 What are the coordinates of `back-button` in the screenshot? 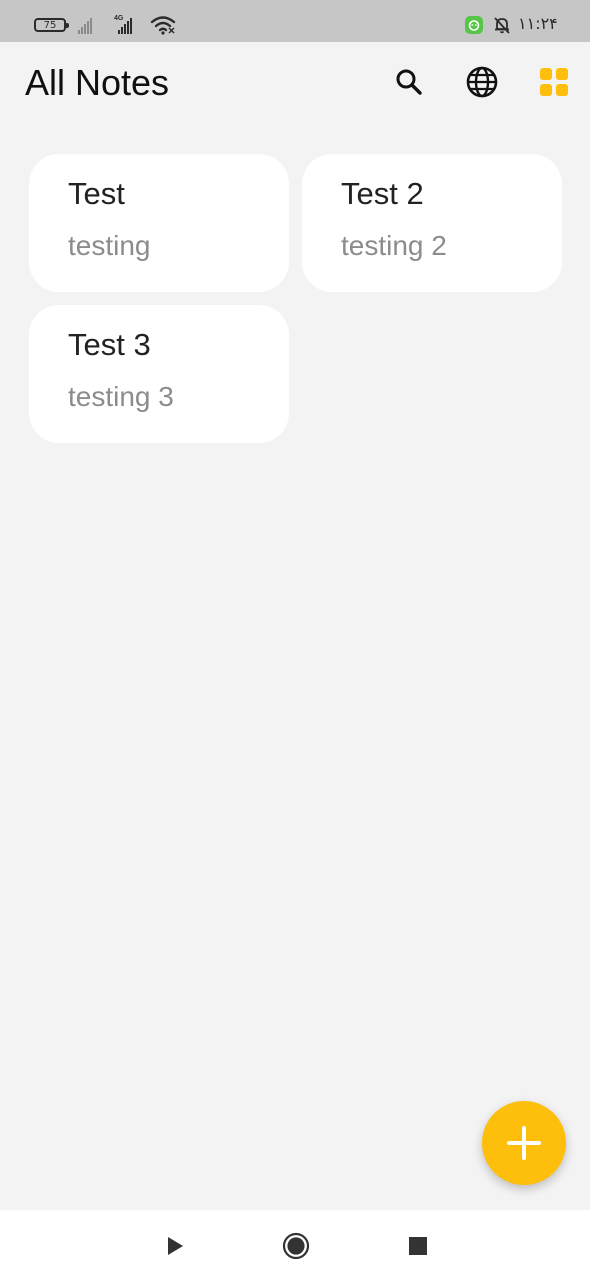 It's located at (175, 1246).